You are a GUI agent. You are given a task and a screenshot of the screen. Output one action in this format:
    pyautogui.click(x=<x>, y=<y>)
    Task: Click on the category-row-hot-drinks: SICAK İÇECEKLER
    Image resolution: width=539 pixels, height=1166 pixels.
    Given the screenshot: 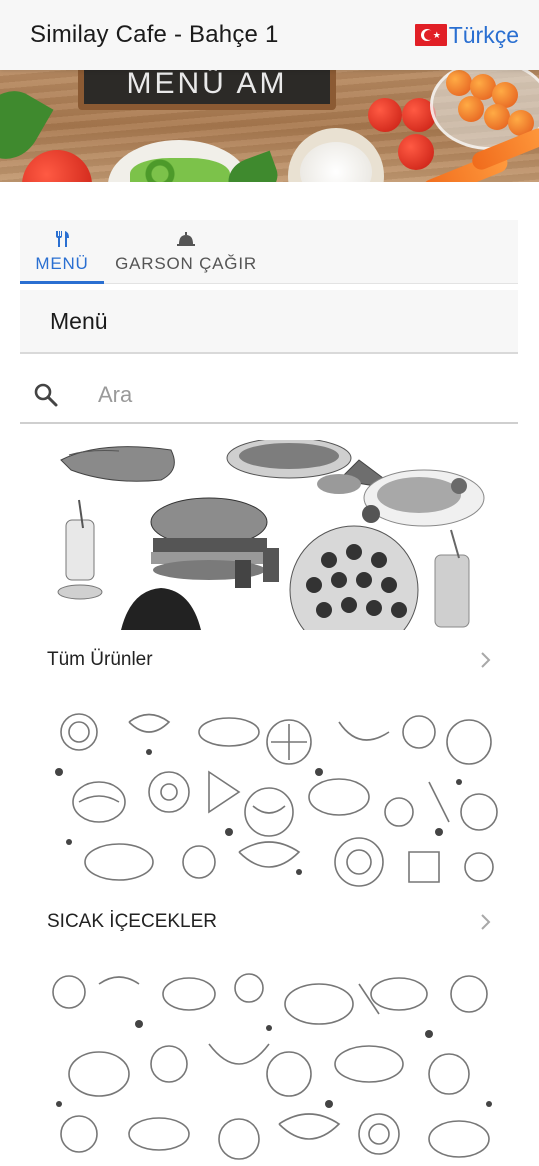 What is the action you would take?
    pyautogui.click(x=267, y=922)
    